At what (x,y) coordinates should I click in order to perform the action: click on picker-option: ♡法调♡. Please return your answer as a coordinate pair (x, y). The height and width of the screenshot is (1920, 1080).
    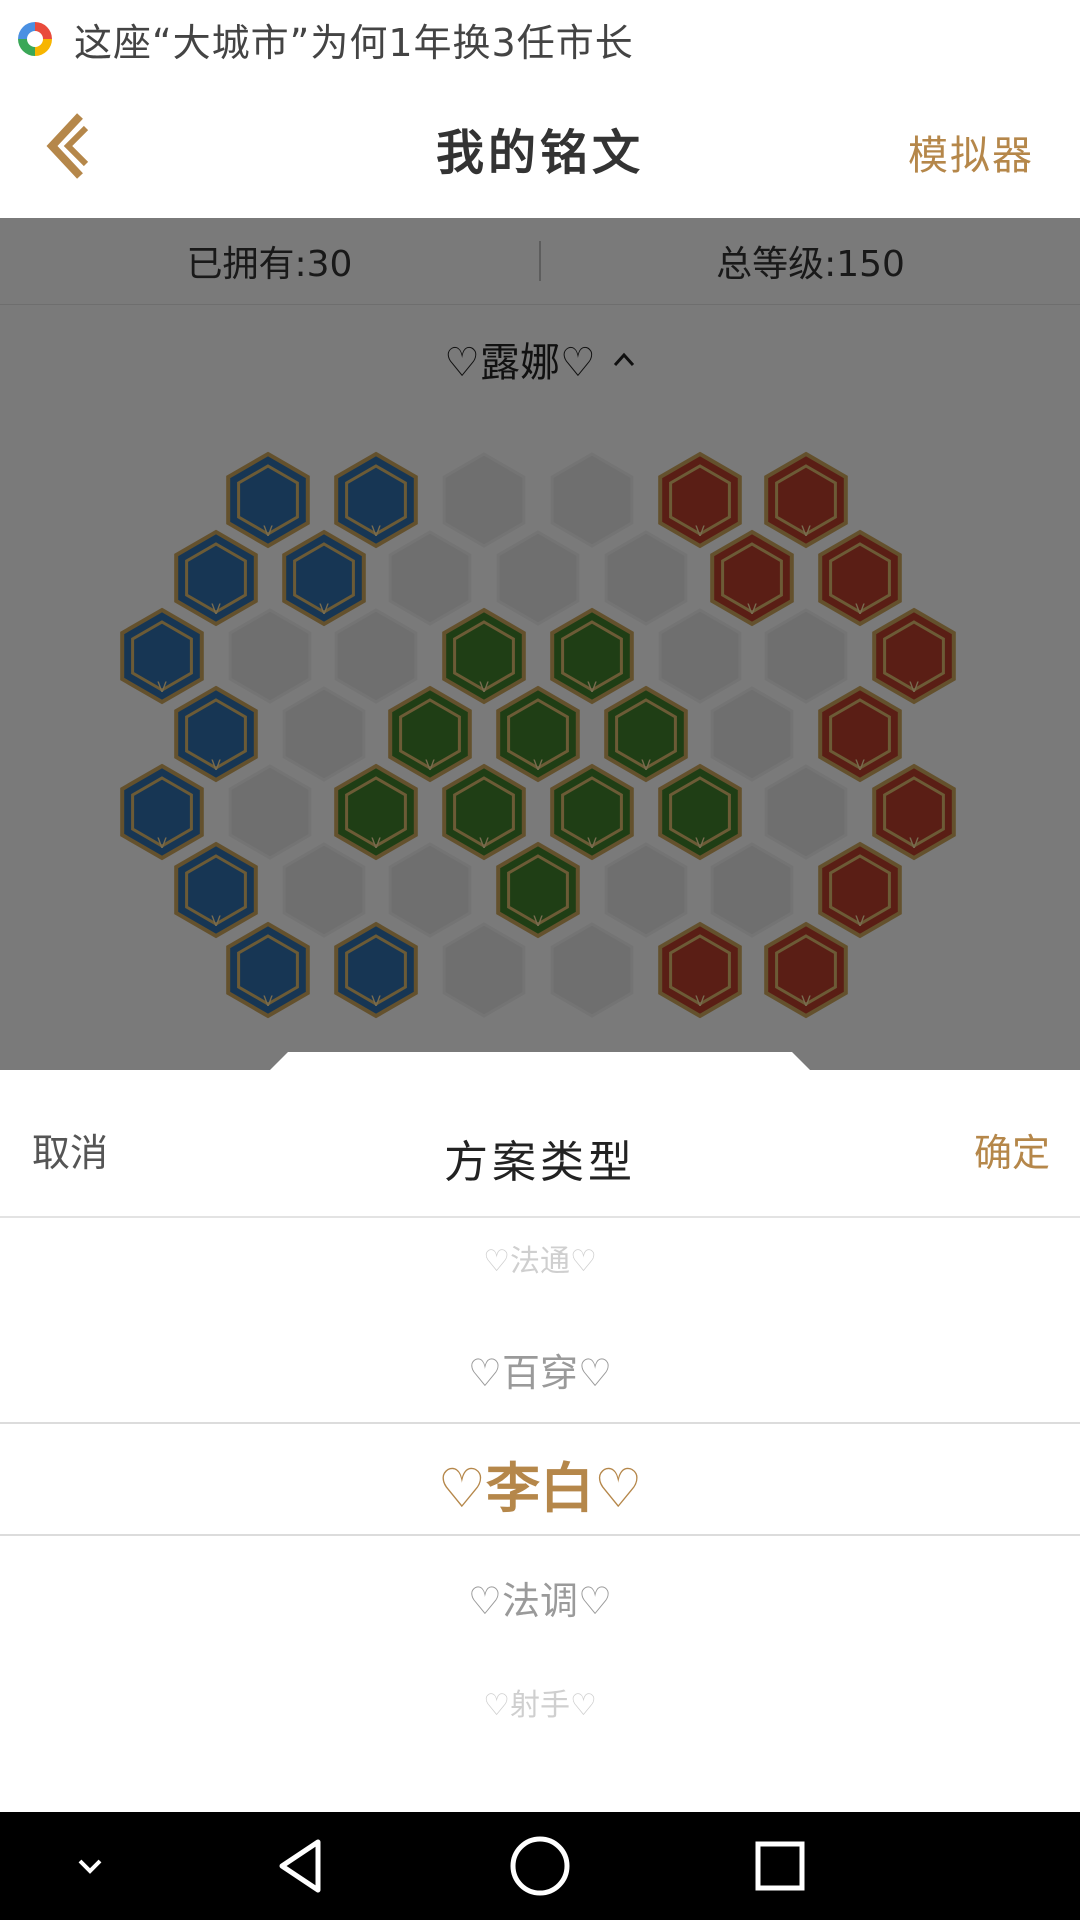
    Looking at the image, I should click on (540, 1597).